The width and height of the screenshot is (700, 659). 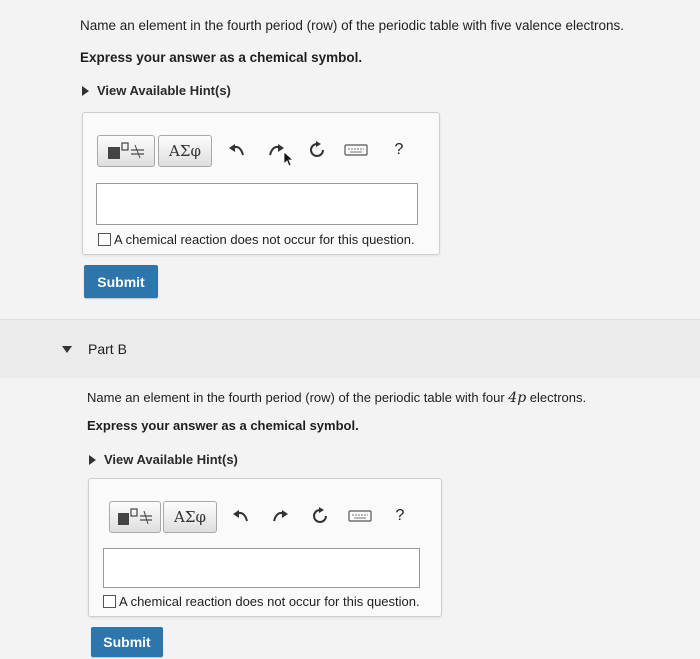 I want to click on redo-button, so click(x=280, y=516).